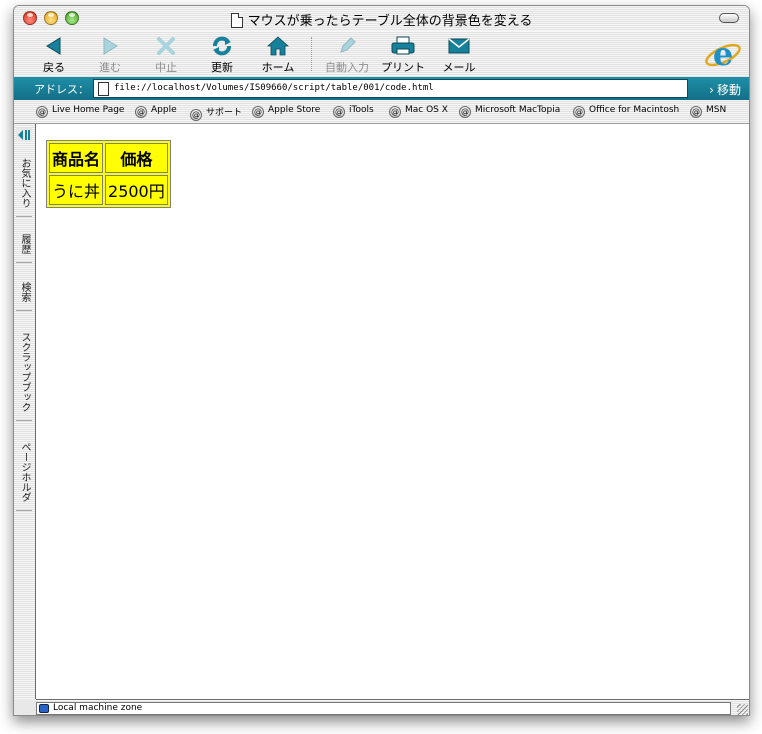 This screenshot has height=734, width=762. I want to click on favorite-link: @ Microsoft MacTopia, so click(509, 111).